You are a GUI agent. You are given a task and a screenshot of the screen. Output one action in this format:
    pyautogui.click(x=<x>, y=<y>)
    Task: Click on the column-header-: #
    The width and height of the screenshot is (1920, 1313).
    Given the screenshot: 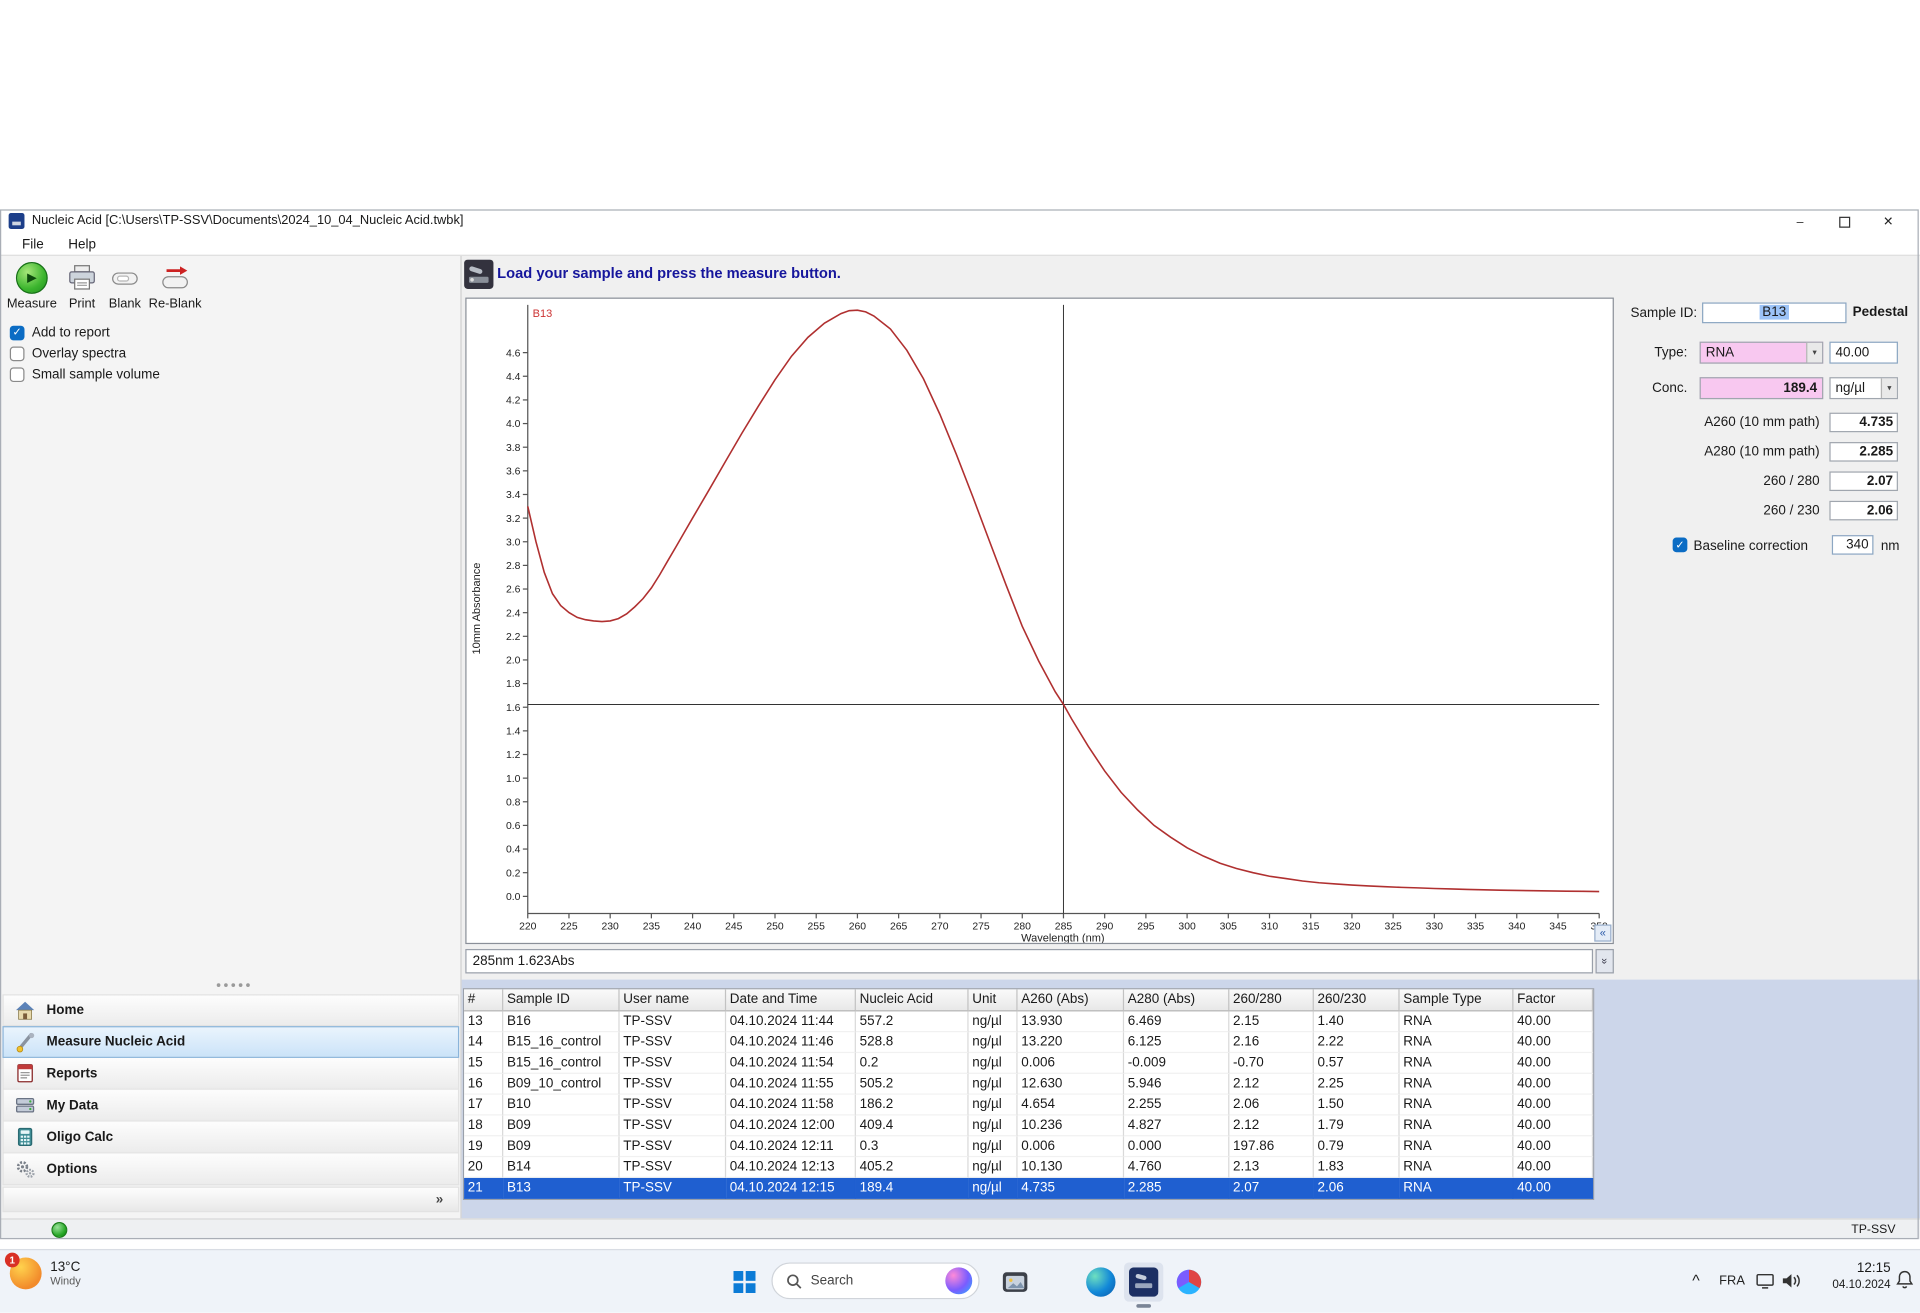 What is the action you would take?
    pyautogui.click(x=484, y=1000)
    